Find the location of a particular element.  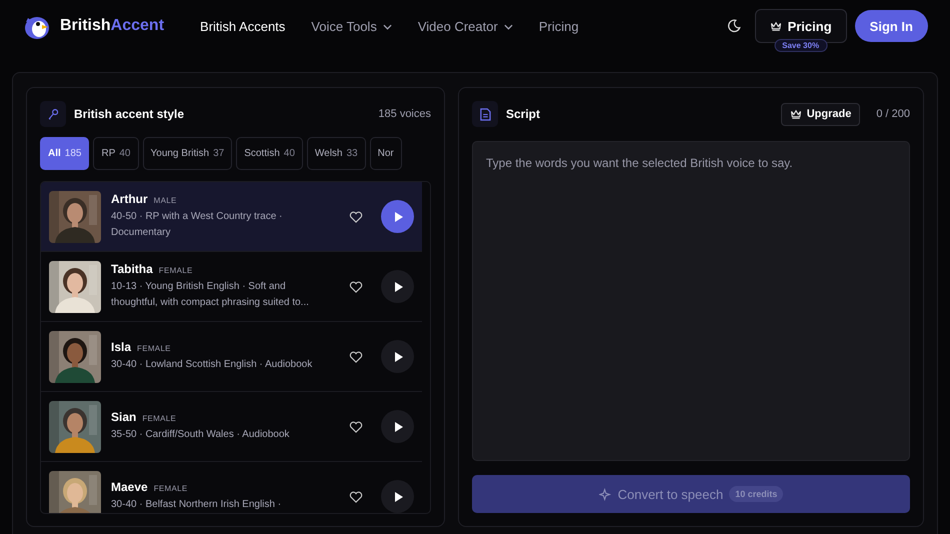

voice-name: Arthur is located at coordinates (129, 199).